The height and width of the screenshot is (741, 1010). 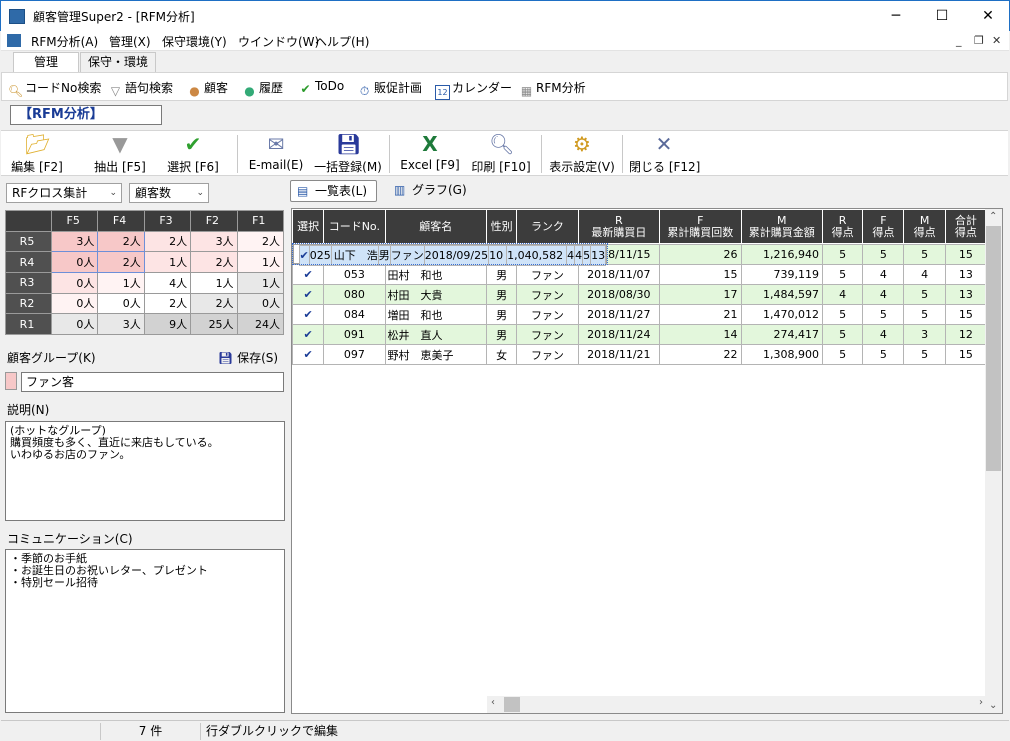 What do you see at coordinates (140, 89) in the screenshot?
I see `nav-word-search: ▽ 語句検索` at bounding box center [140, 89].